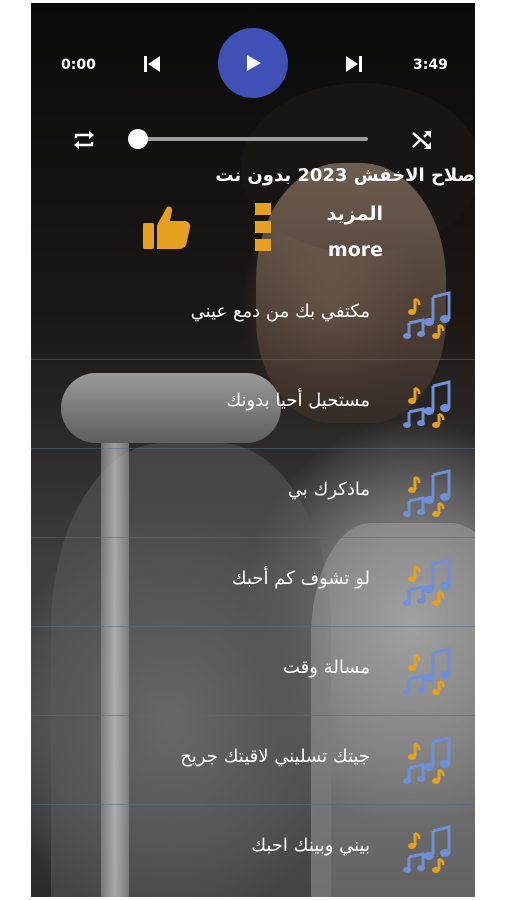 Image resolution: width=506 pixels, height=900 pixels. I want to click on skip-previous-icon, so click(152, 64).